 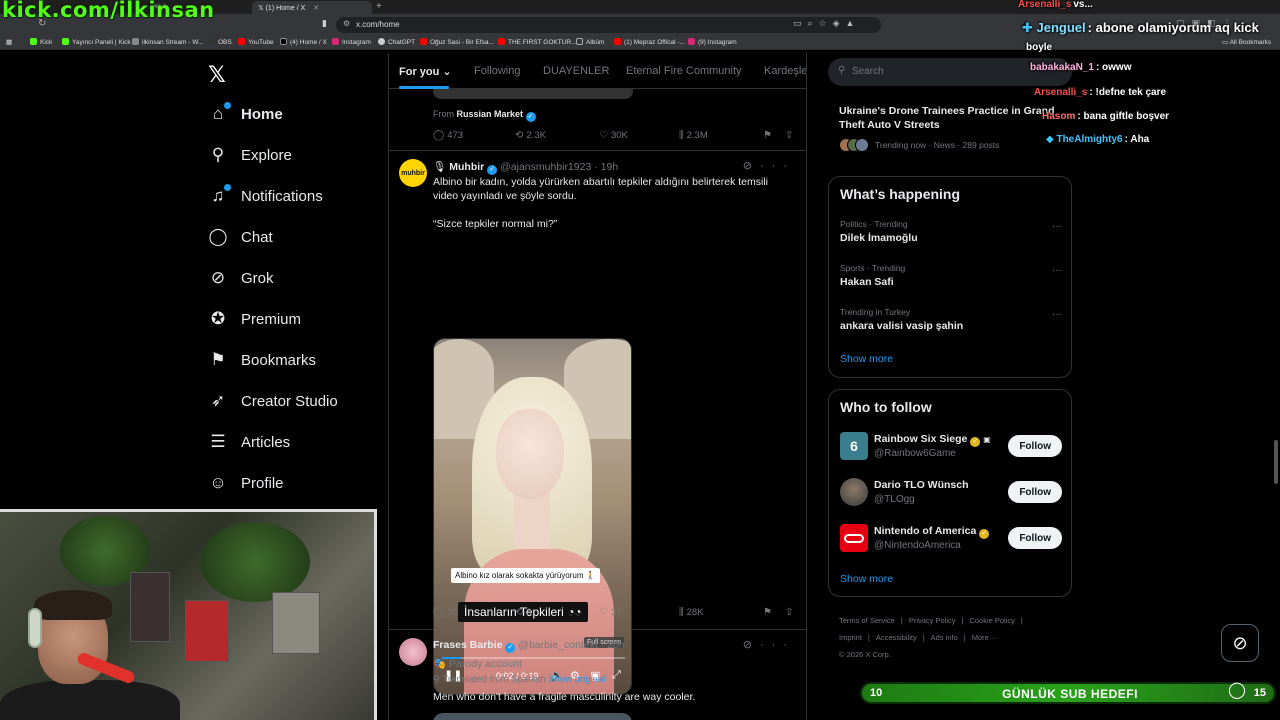 What do you see at coordinates (9, 42) in the screenshot?
I see `apps-icon: ▦` at bounding box center [9, 42].